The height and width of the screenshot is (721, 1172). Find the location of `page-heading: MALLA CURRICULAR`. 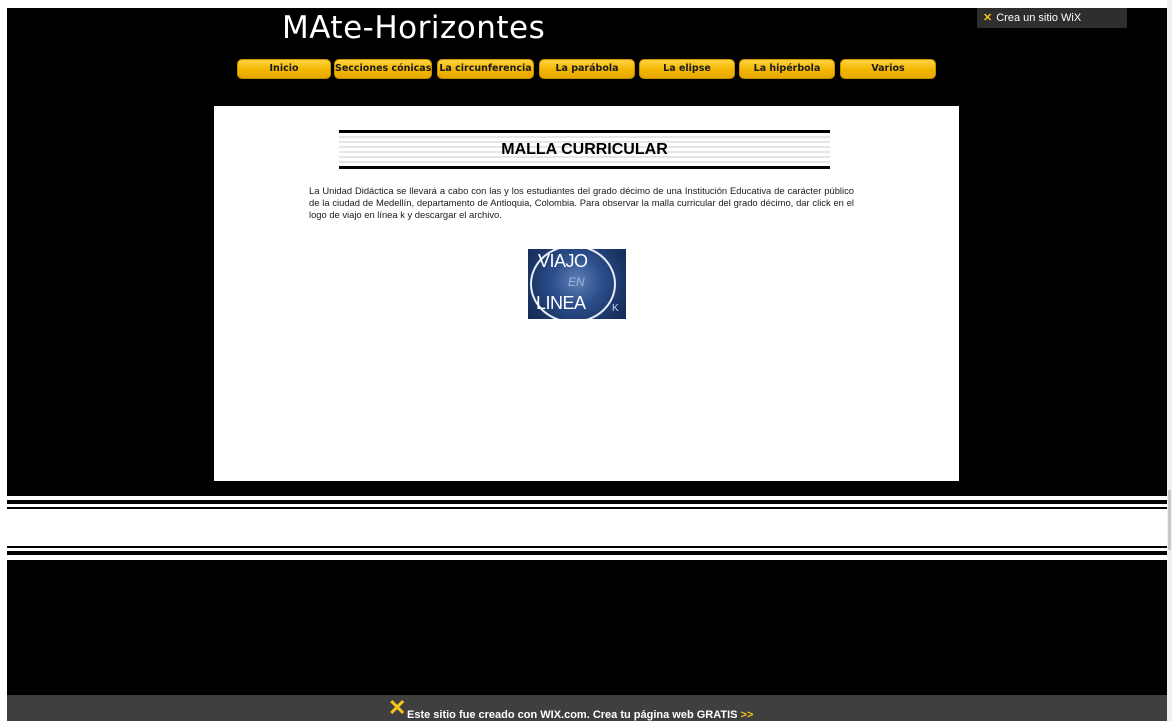

page-heading: MALLA CURRICULAR is located at coordinates (584, 149).